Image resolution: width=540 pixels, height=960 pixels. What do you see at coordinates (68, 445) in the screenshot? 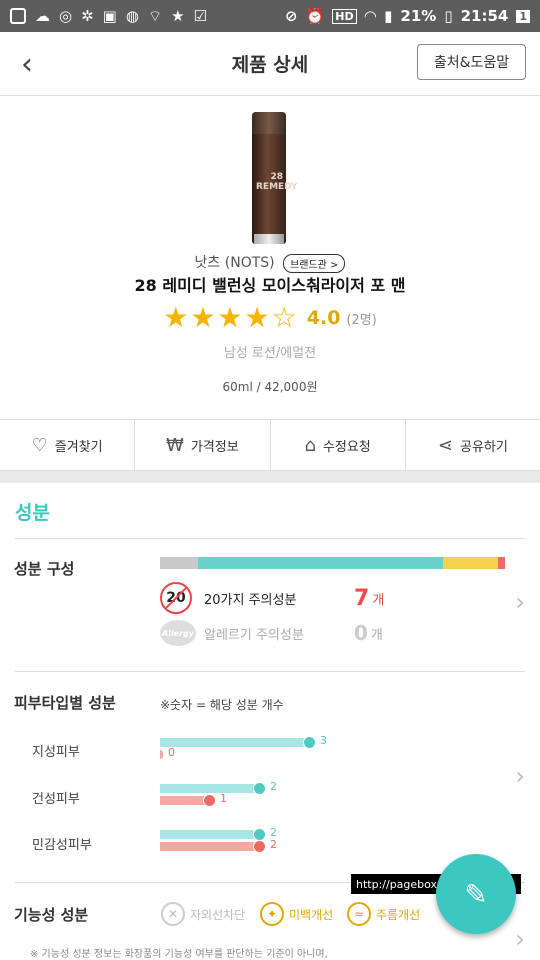
I see `favorite-button: ♡ 즐겨찾기` at bounding box center [68, 445].